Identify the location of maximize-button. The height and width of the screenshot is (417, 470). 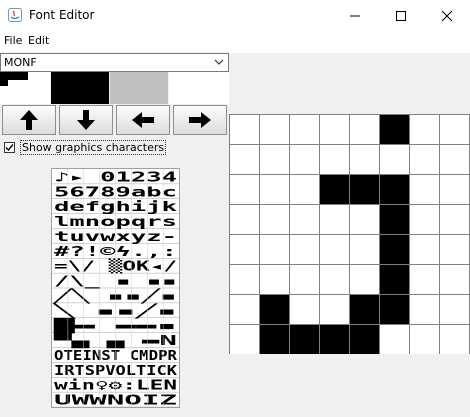
(401, 15).